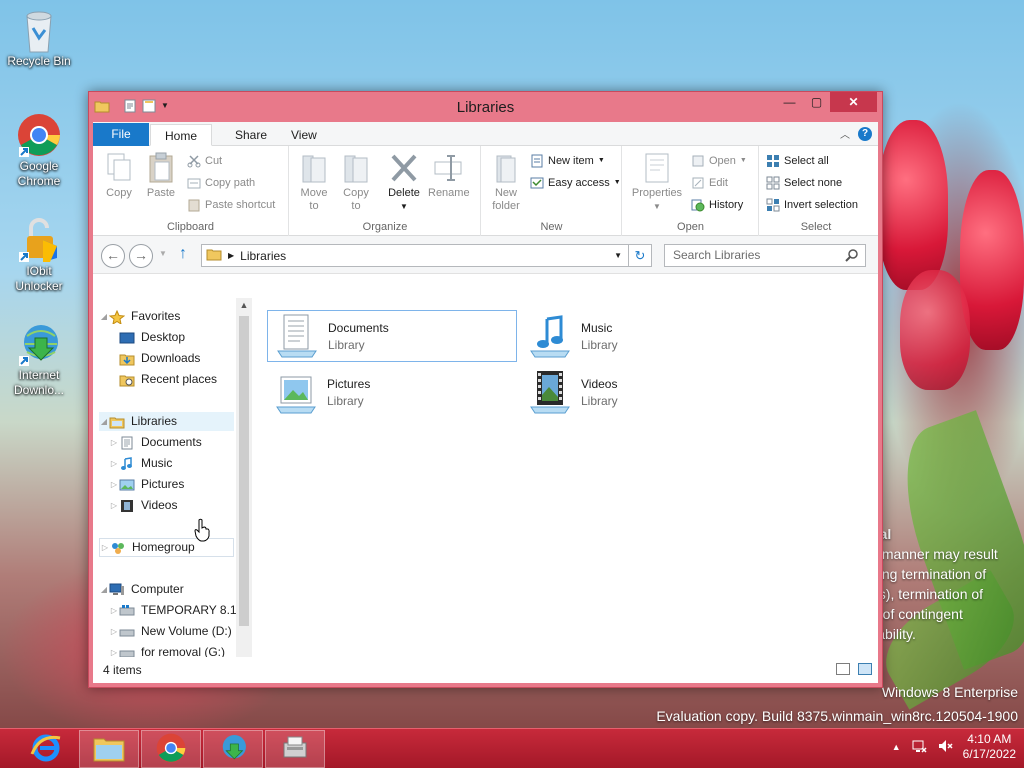  I want to click on legal-line: liability., so click(893, 634).